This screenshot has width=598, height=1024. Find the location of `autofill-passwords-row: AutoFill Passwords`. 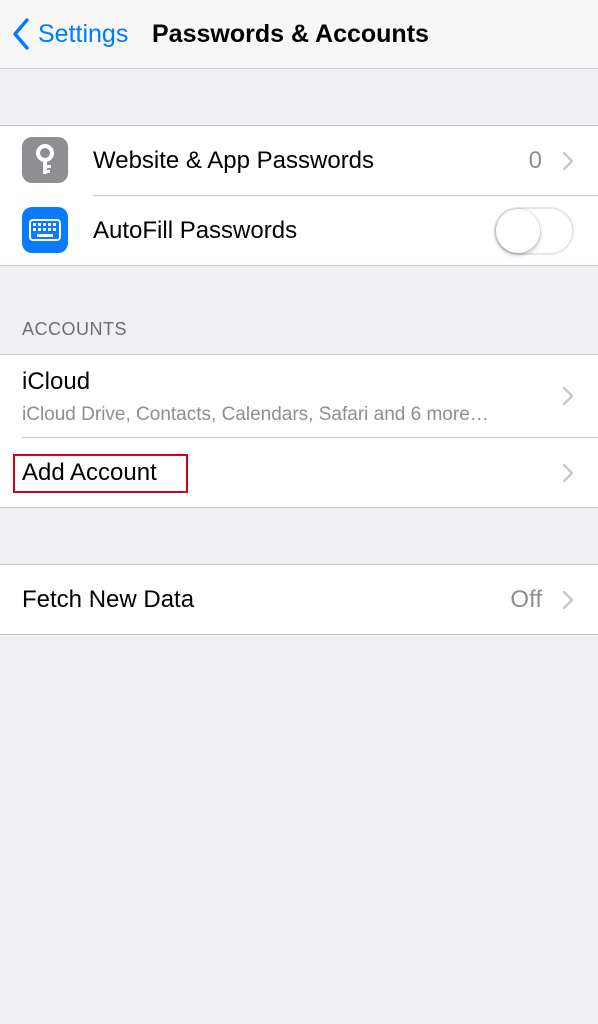

autofill-passwords-row: AutoFill Passwords is located at coordinates (299, 230).